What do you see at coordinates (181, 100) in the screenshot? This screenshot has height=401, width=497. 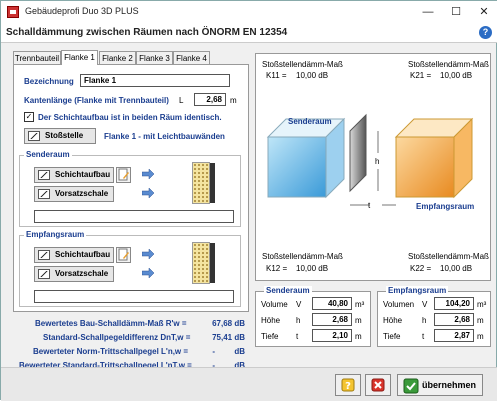 I see `kantenlaenge-symbol: L` at bounding box center [181, 100].